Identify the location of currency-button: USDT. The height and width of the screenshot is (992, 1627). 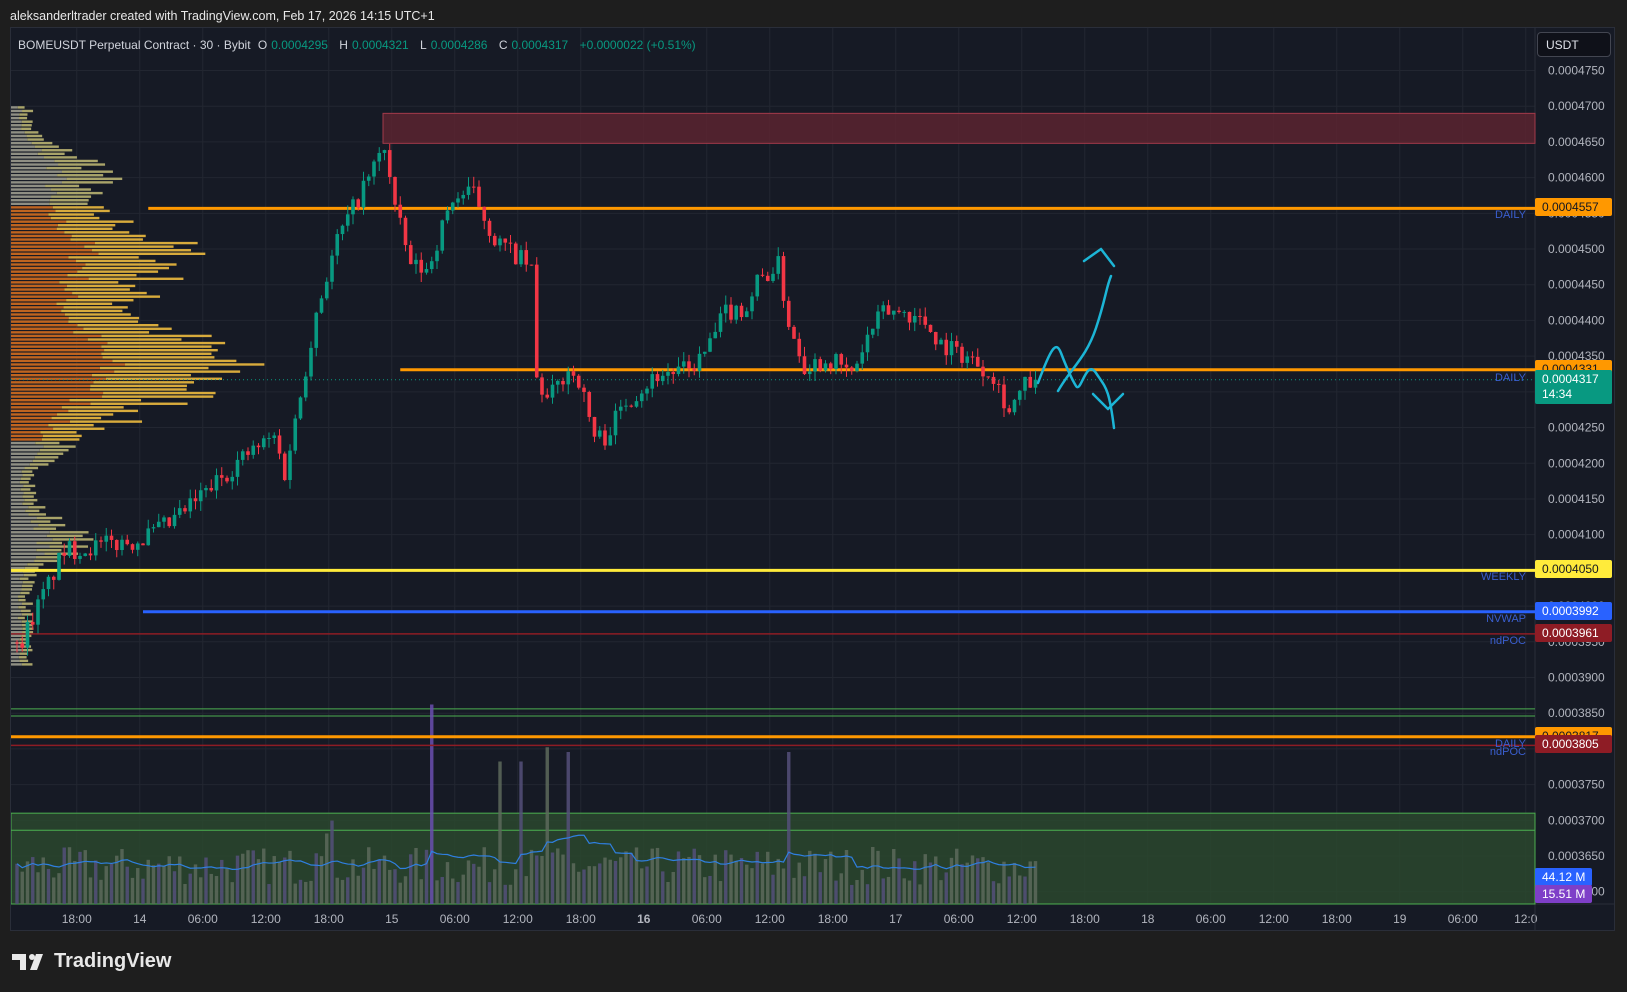
(1574, 44).